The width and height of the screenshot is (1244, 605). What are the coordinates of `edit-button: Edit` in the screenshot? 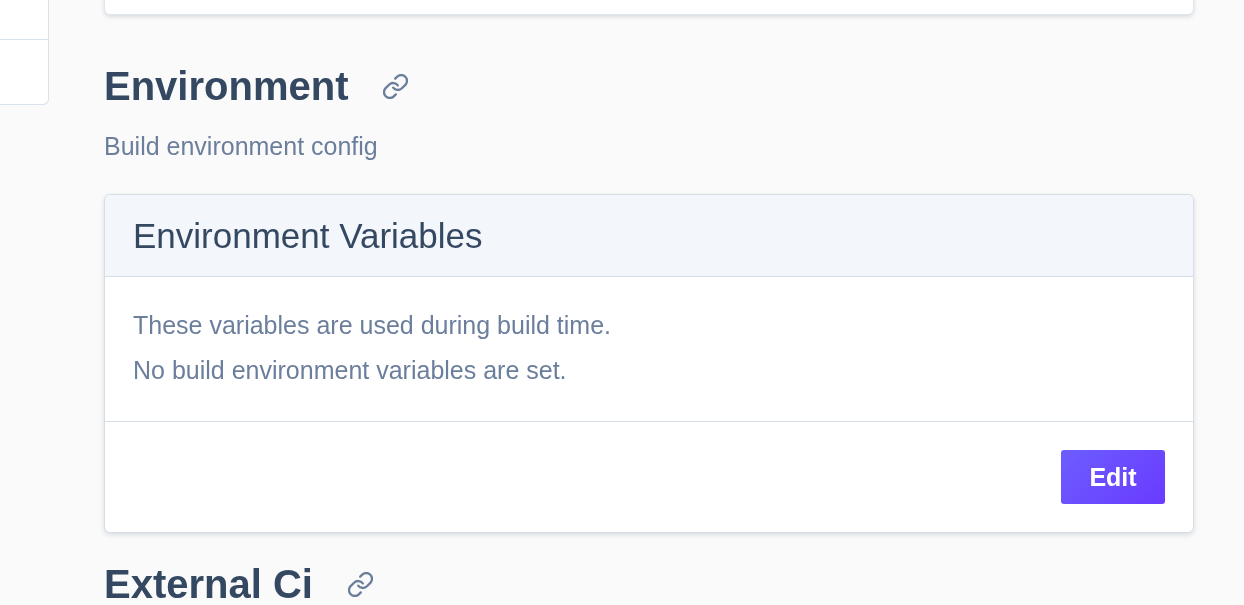 It's located at (1113, 477).